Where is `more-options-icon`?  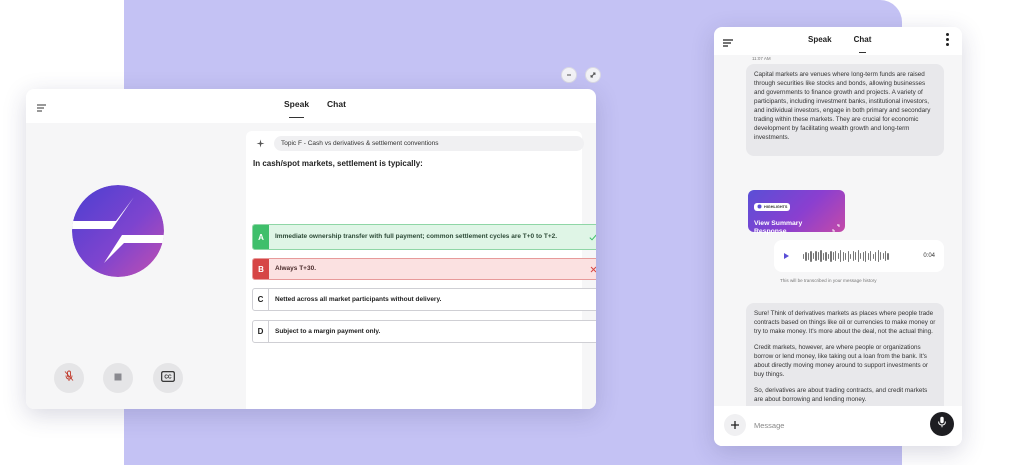
more-options-icon is located at coordinates (947, 39).